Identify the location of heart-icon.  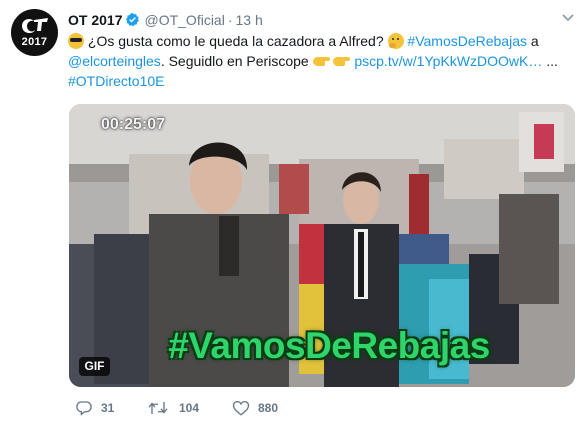
(241, 408).